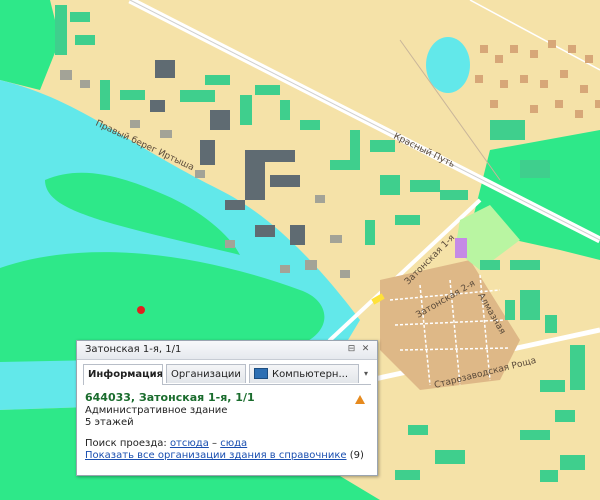 The image size is (600, 500). Describe the element at coordinates (365, 349) in the screenshot. I see `close-icon: ✕` at that location.